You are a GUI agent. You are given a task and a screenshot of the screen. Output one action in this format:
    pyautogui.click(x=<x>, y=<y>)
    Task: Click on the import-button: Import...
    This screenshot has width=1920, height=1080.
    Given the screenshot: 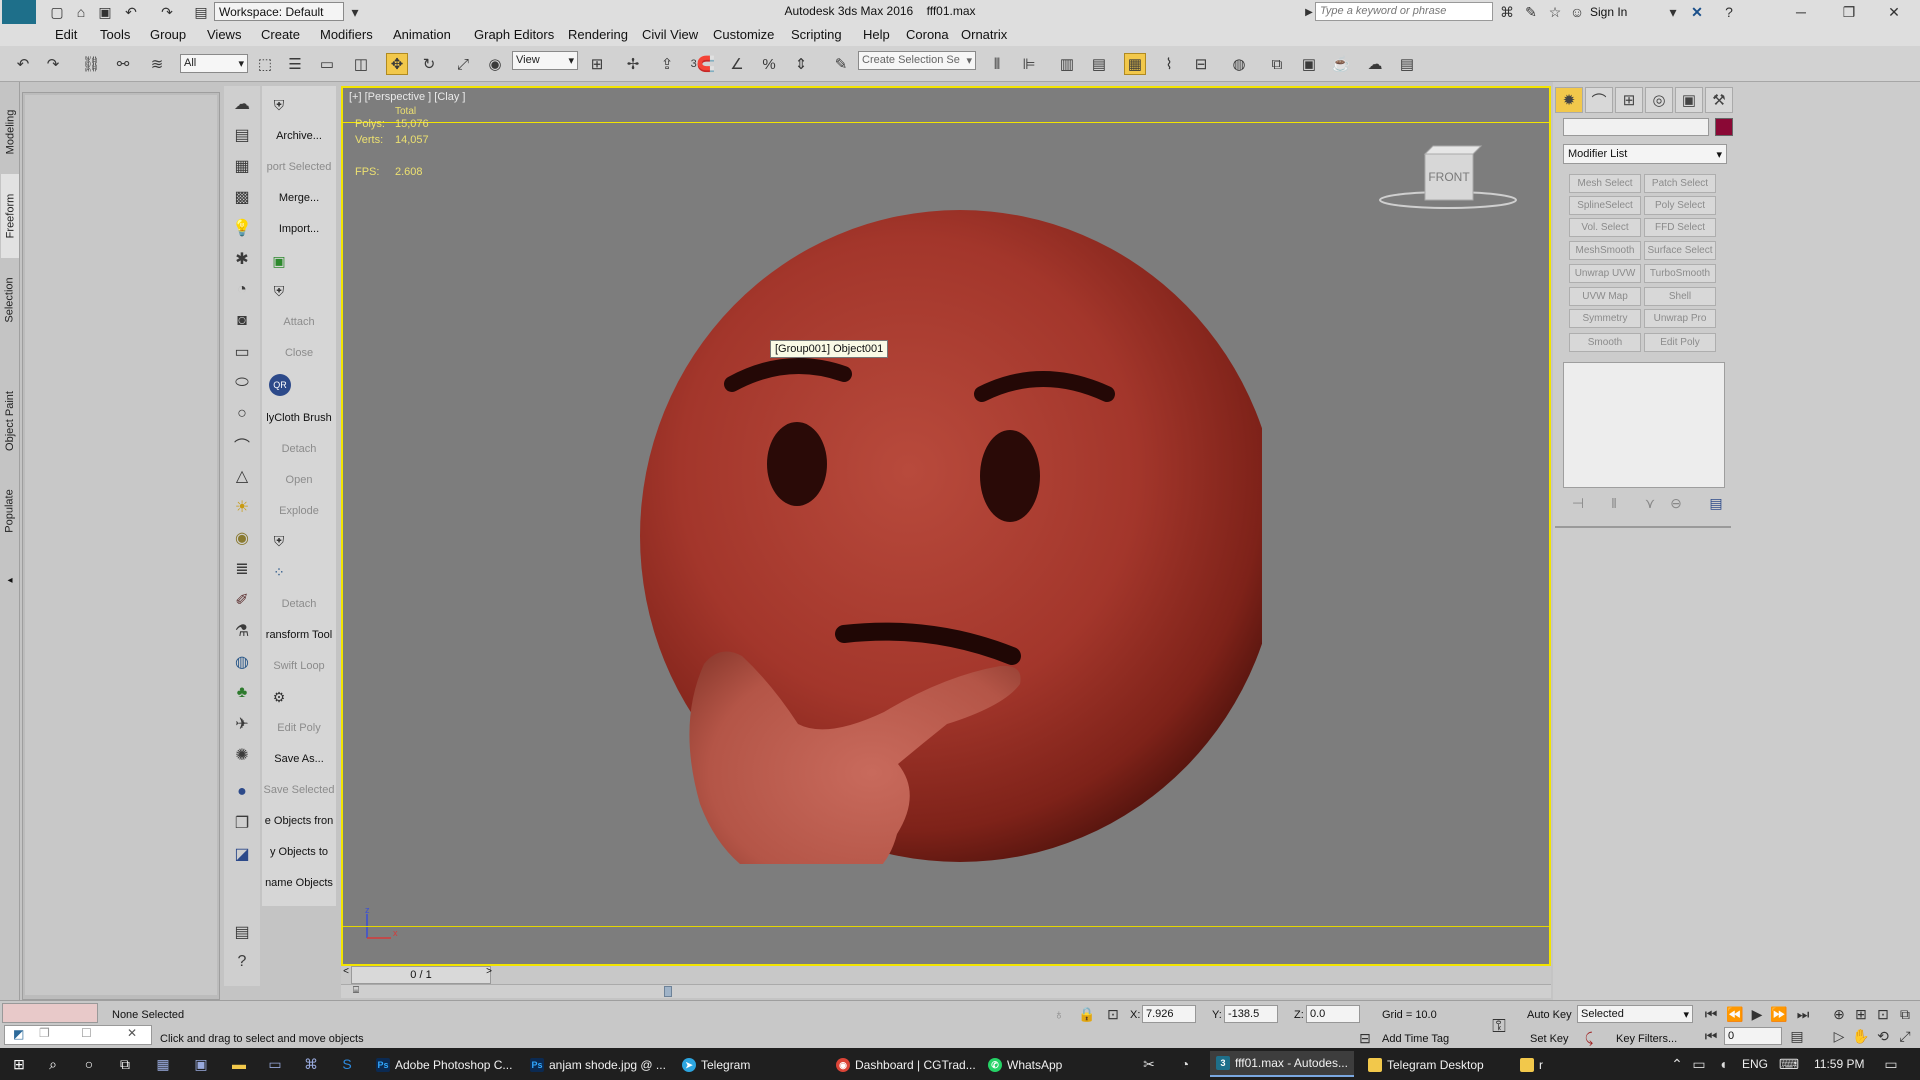 What is the action you would take?
    pyautogui.click(x=299, y=229)
    